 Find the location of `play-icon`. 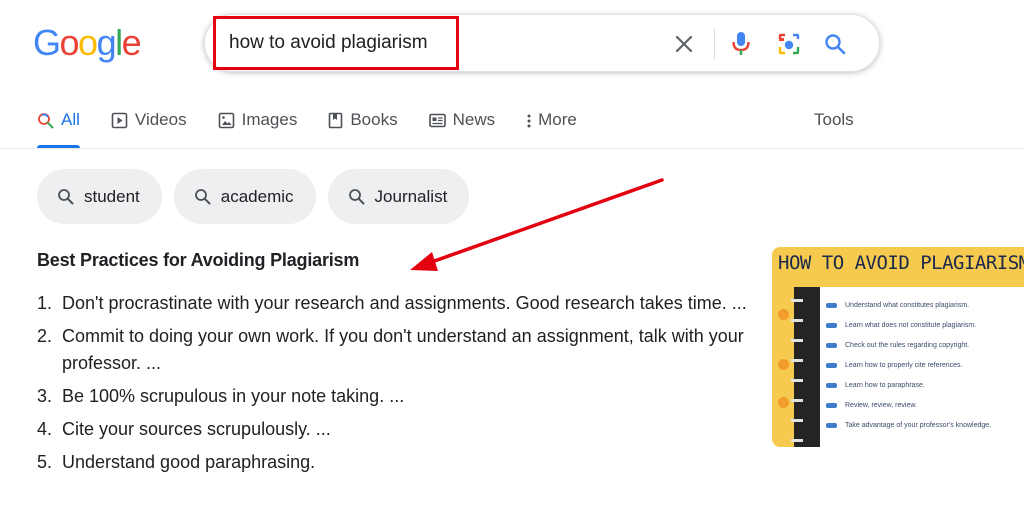

play-icon is located at coordinates (119, 120).